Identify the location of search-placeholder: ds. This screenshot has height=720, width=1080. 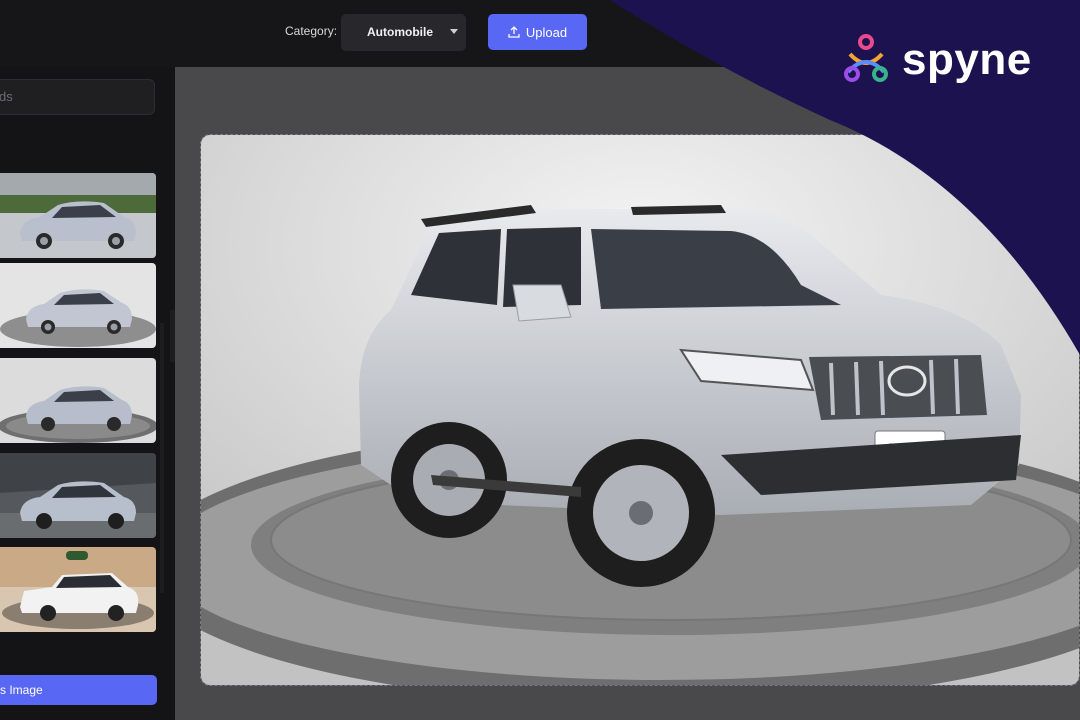
(6, 96).